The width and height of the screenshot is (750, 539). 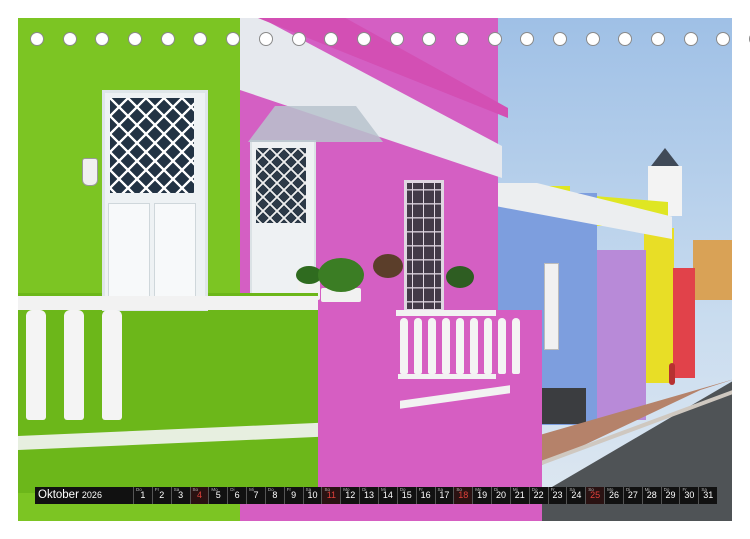 I want to click on day-number: 18, so click(x=463, y=495).